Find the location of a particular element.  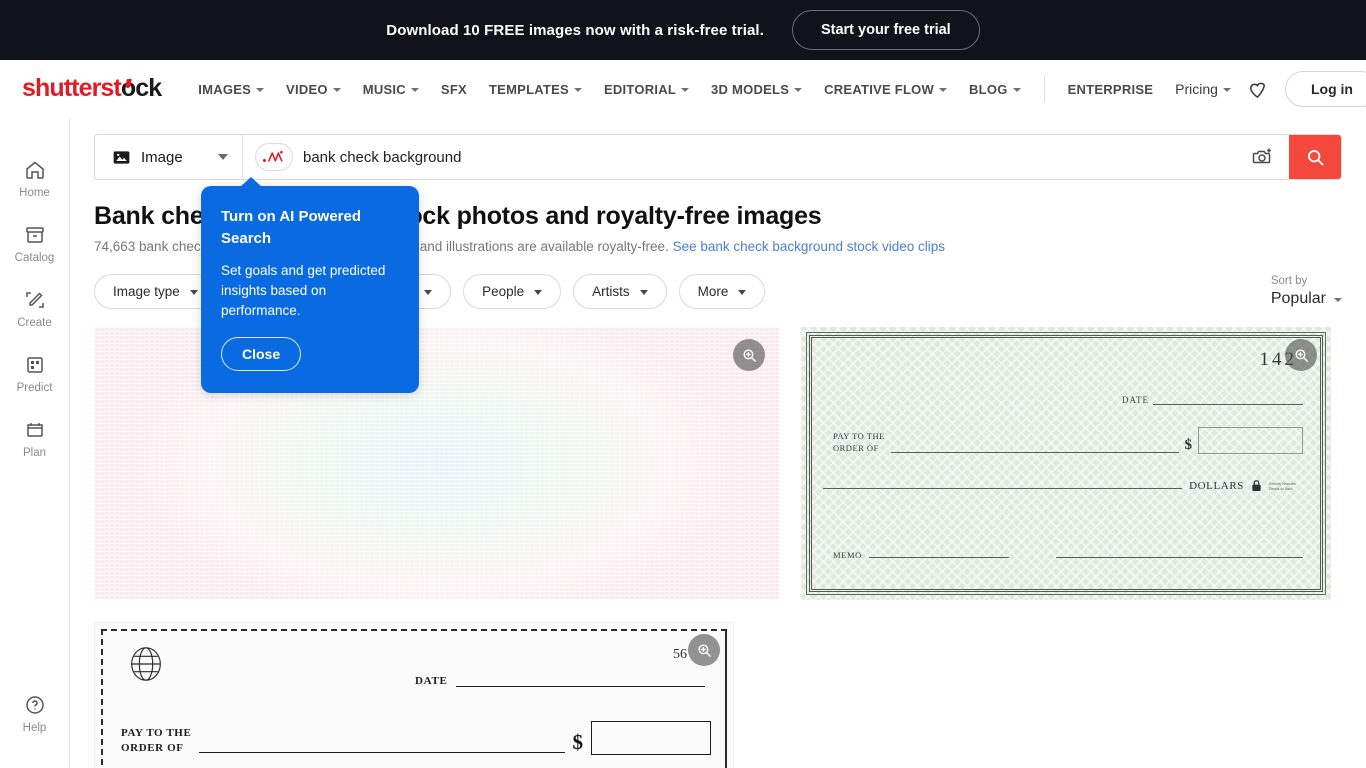

search-input is located at coordinates (770, 157).